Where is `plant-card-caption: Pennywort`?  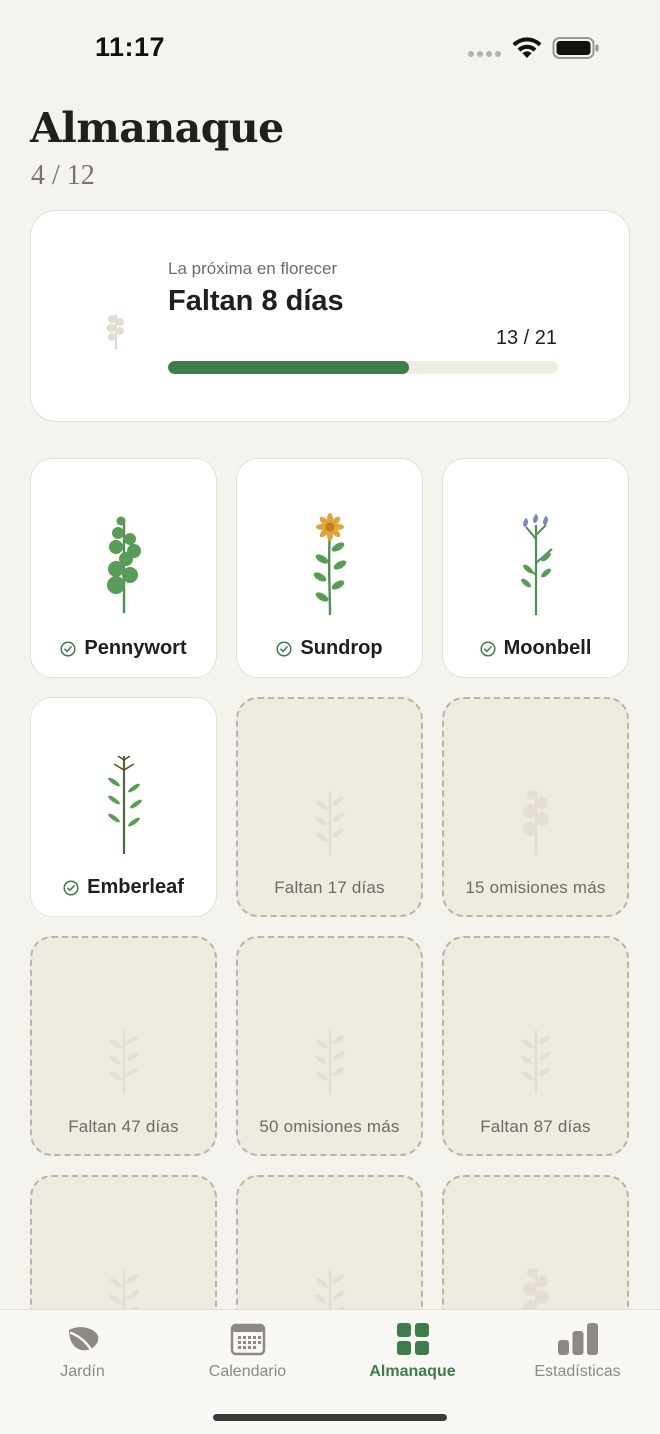
plant-card-caption: Pennywort is located at coordinates (123, 648).